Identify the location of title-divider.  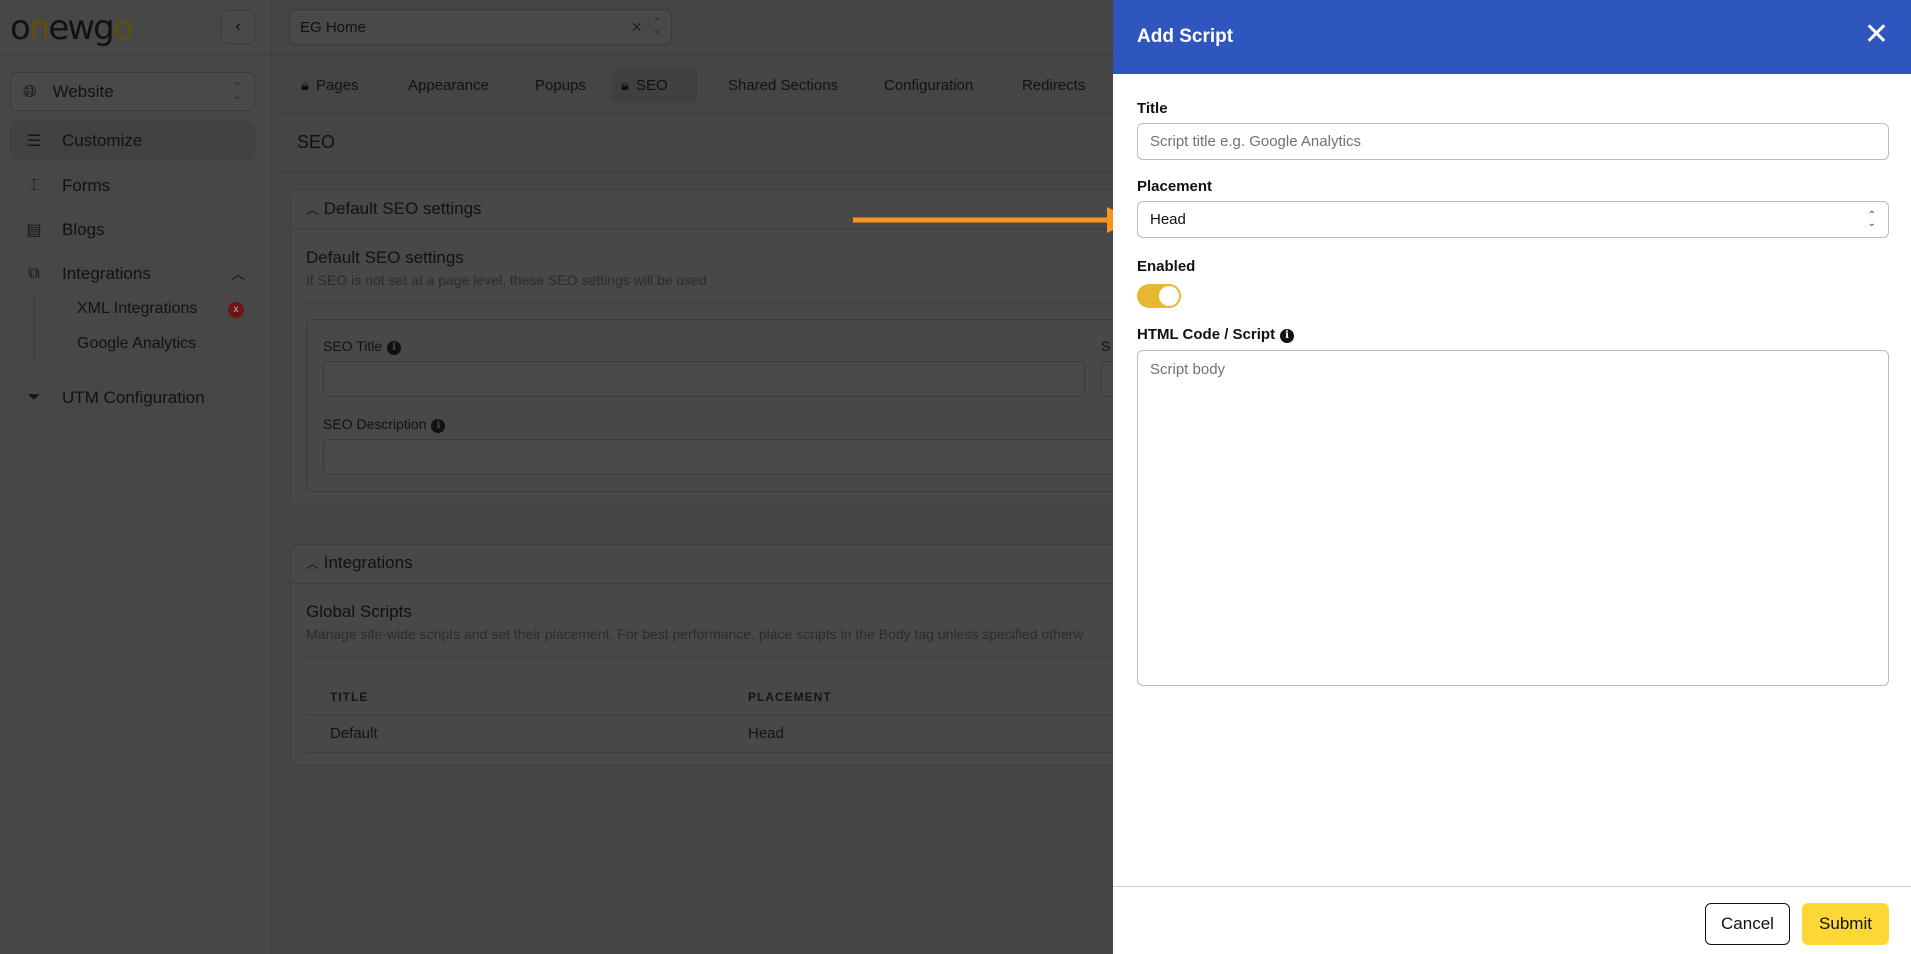
(693, 172).